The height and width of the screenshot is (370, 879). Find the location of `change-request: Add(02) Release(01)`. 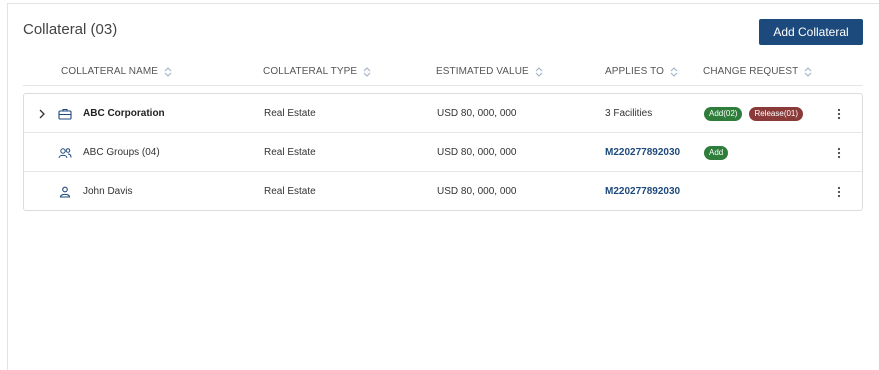

change-request: Add(02) Release(01) is located at coordinates (754, 113).